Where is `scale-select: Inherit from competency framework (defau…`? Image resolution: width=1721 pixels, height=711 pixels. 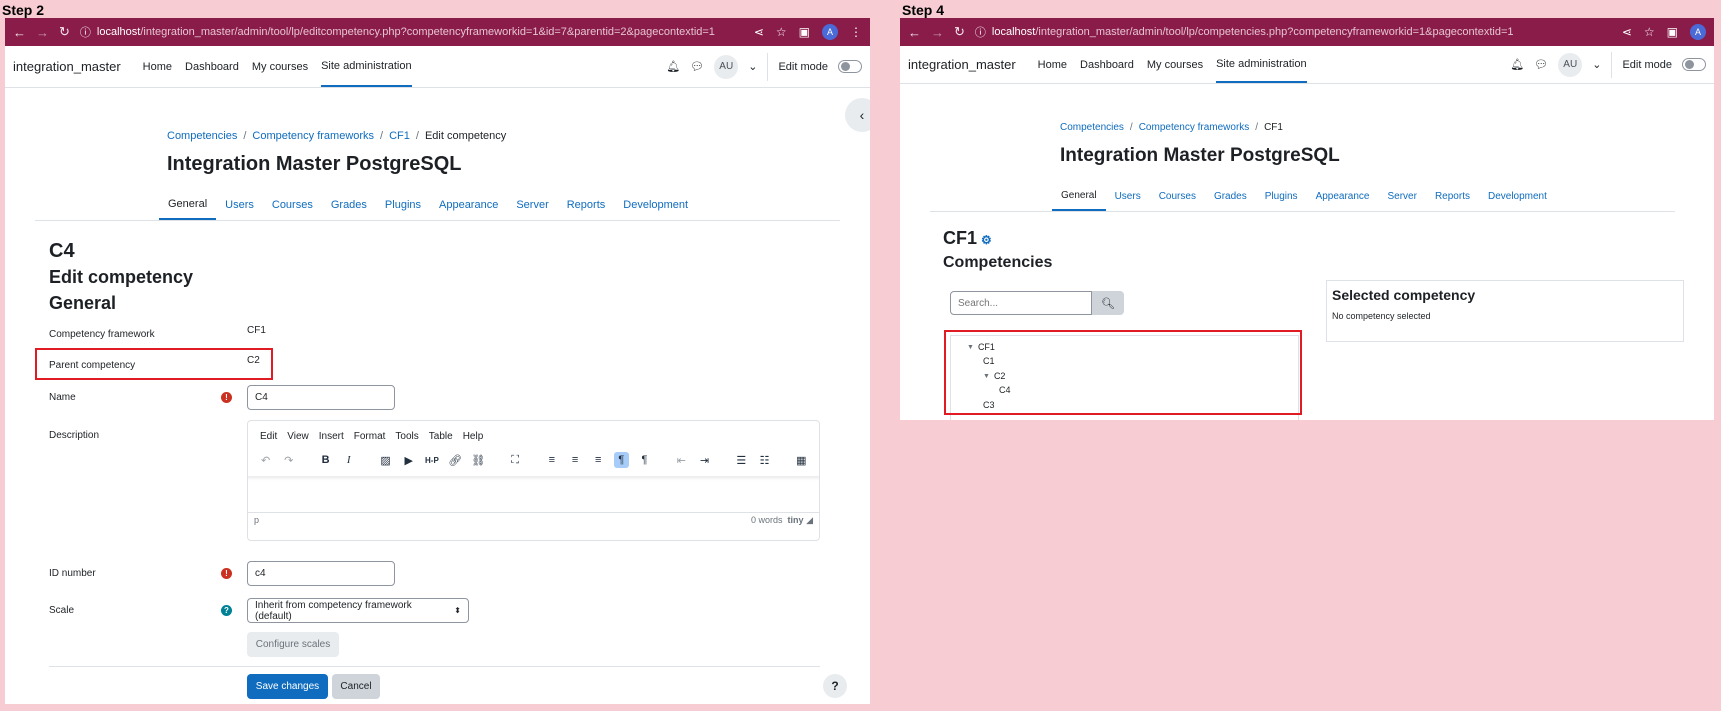 scale-select: Inherit from competency framework (defau… is located at coordinates (358, 610).